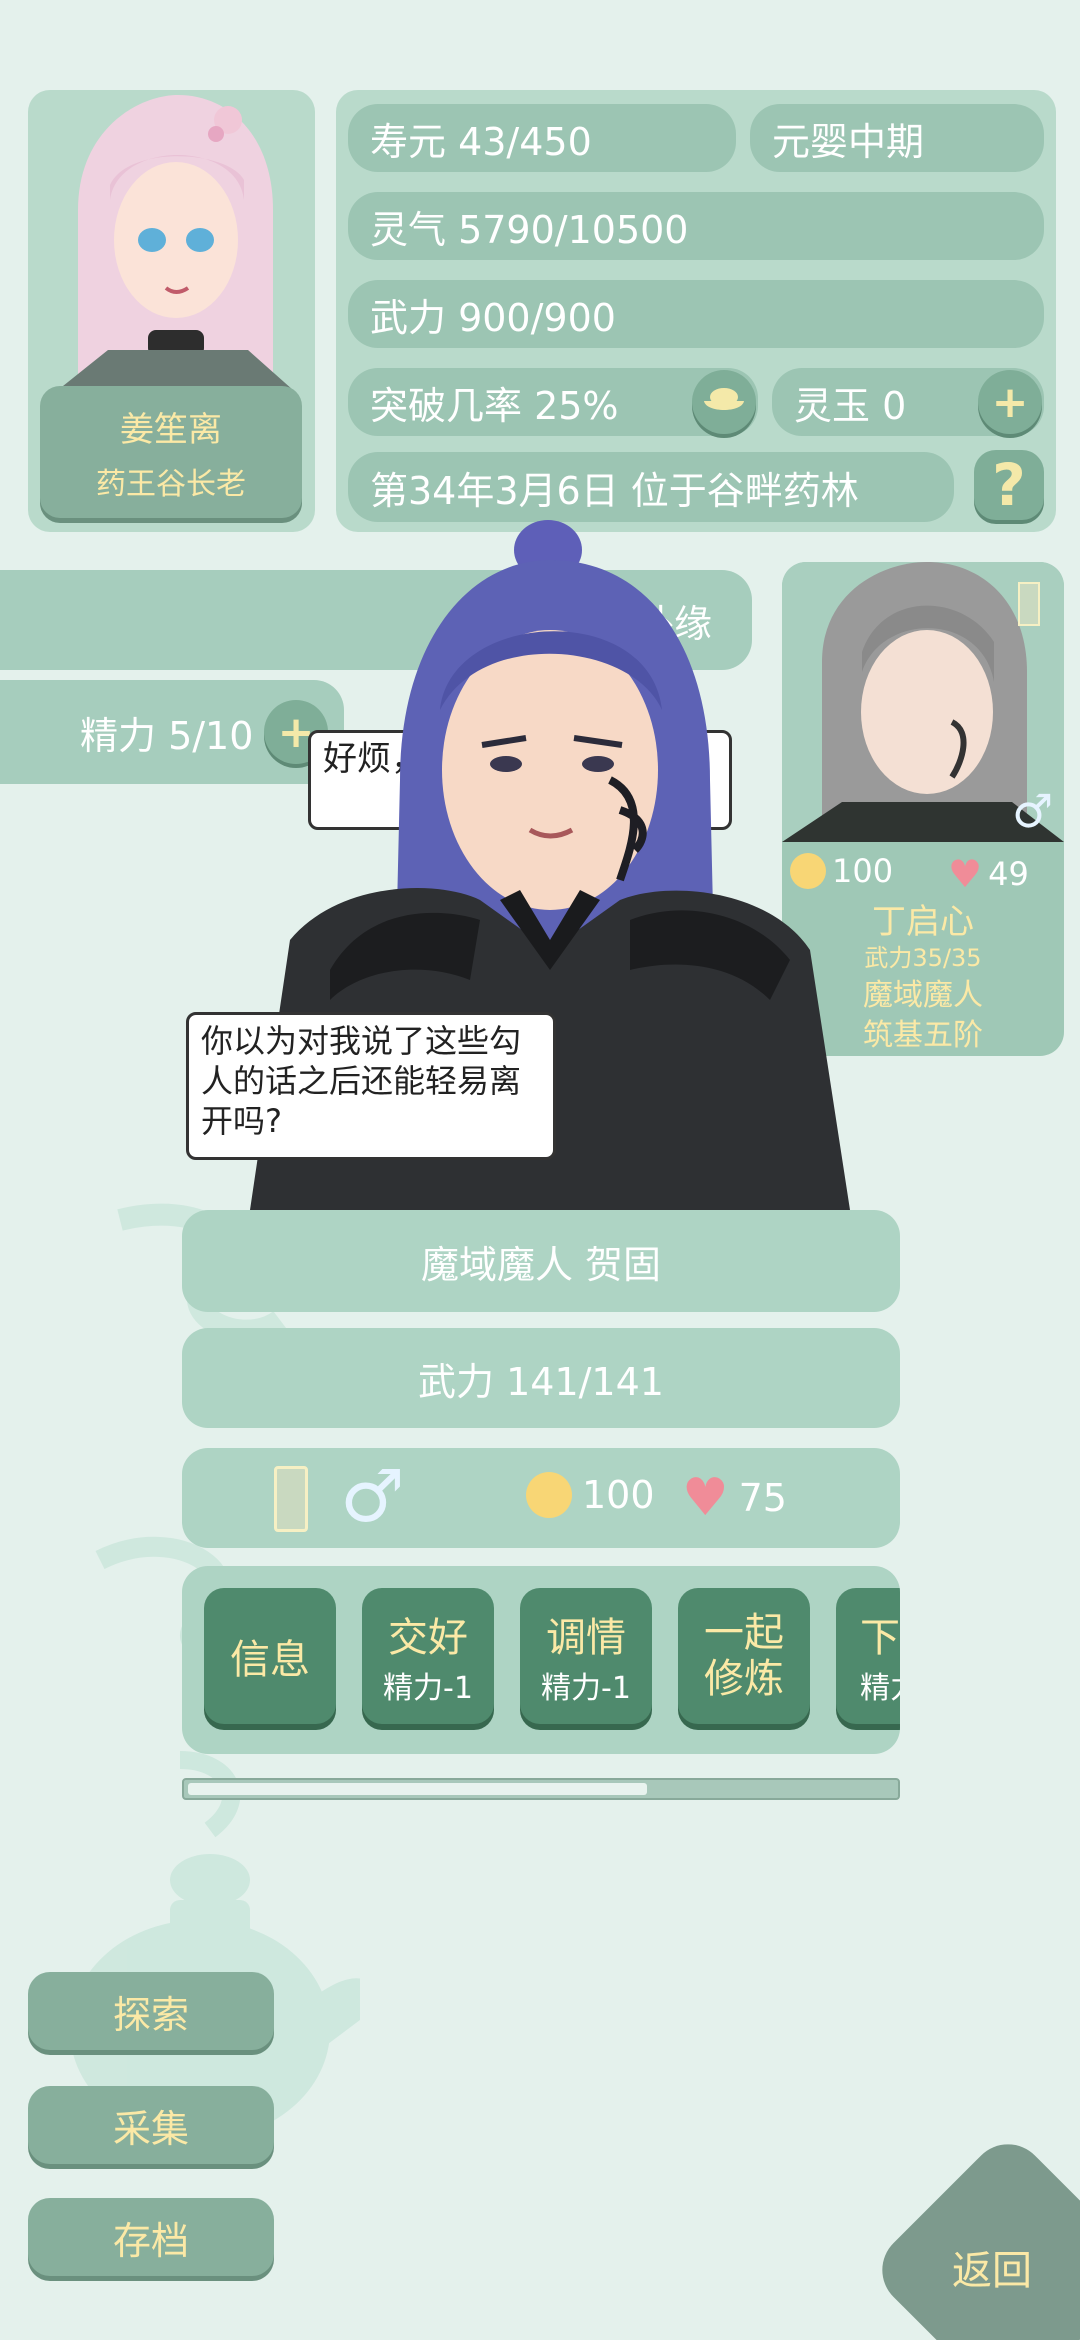 The height and width of the screenshot is (2340, 1080). I want to click on target-mood: 100, so click(590, 1495).